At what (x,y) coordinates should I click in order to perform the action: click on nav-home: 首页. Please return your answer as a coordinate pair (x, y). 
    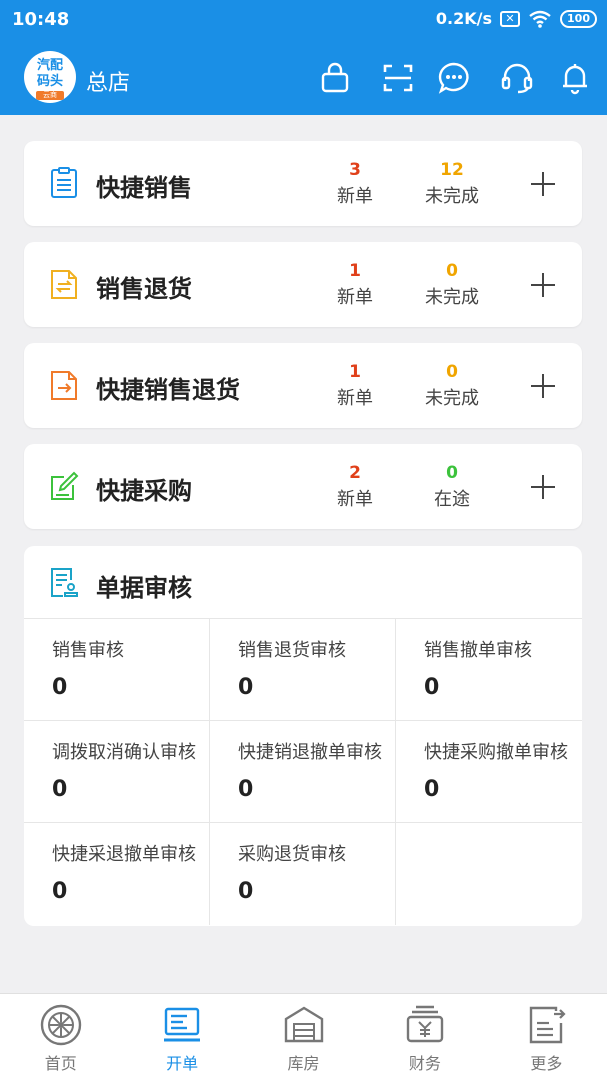
    Looking at the image, I should click on (60, 1037).